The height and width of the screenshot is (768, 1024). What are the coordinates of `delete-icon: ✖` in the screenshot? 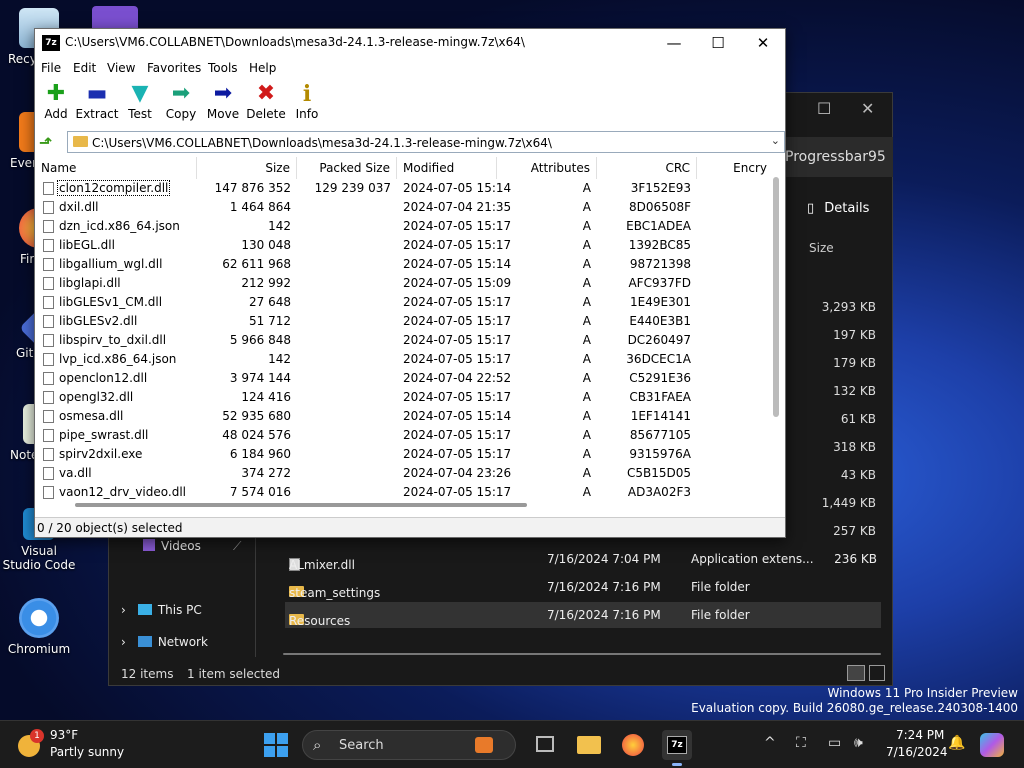 It's located at (266, 93).